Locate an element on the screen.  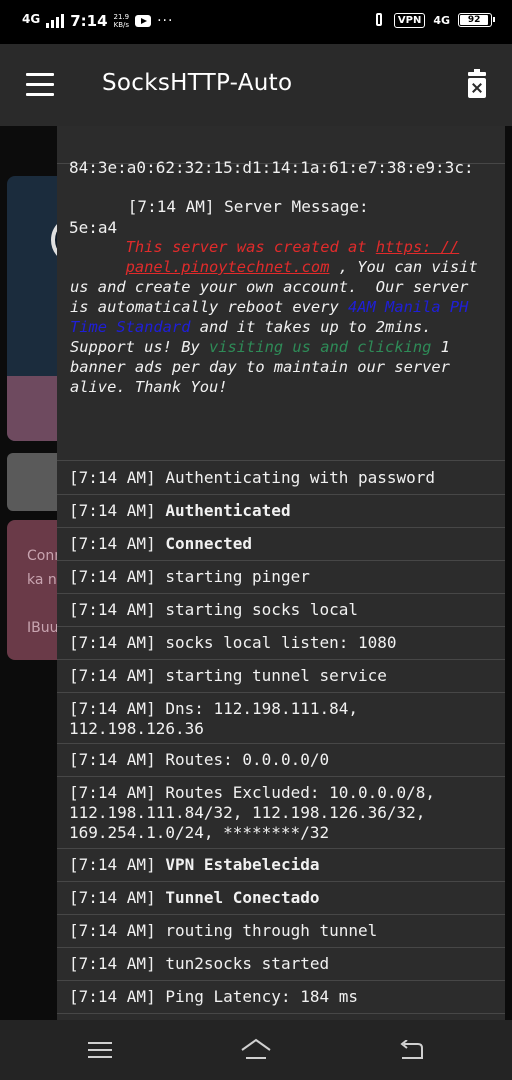
clock: 7:14 is located at coordinates (89, 21).